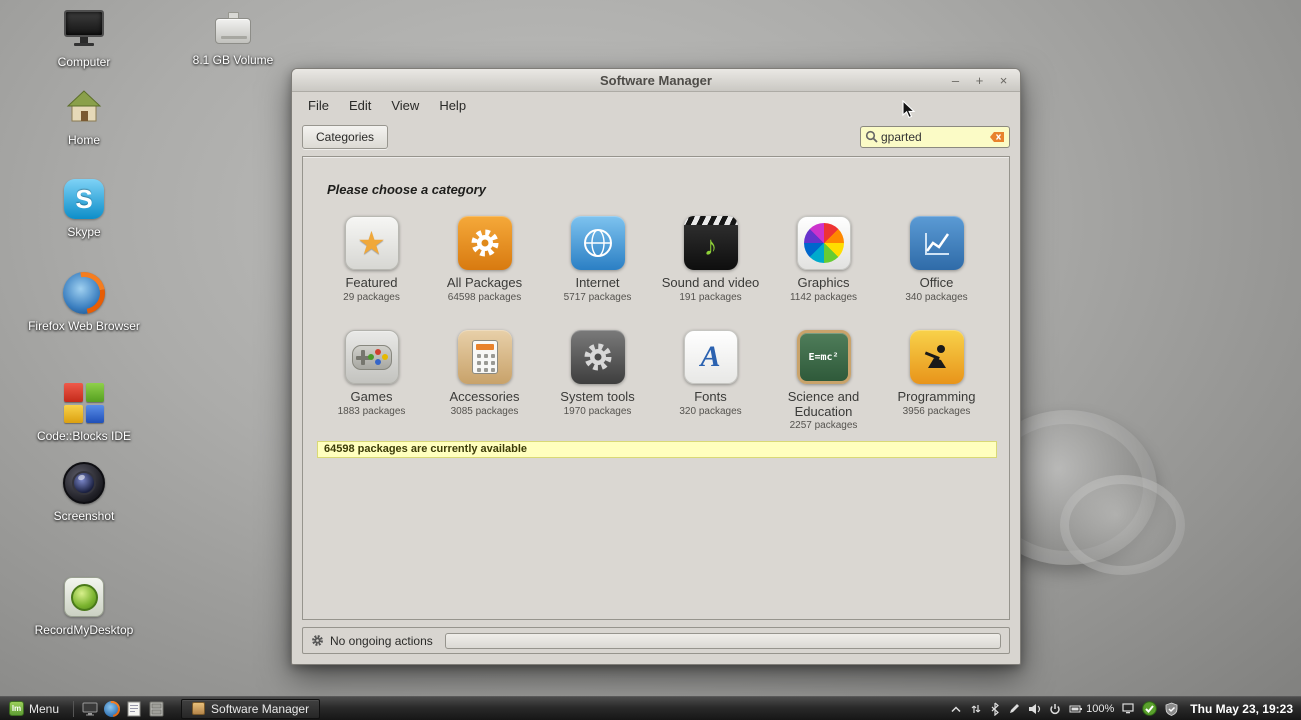 This screenshot has height=720, width=1301. I want to click on desktop-icon-label: RecordMyDesktop, so click(84, 630).